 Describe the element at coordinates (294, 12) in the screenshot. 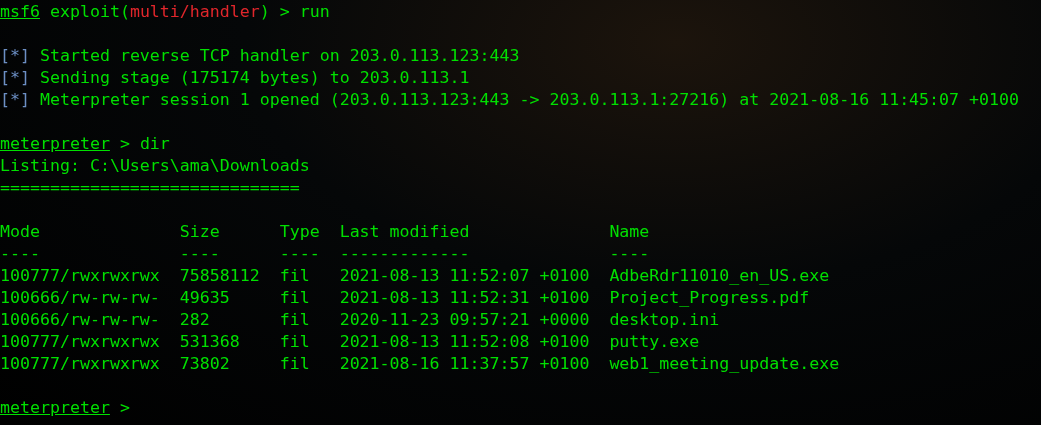

I see `command-text: ) > run` at that location.